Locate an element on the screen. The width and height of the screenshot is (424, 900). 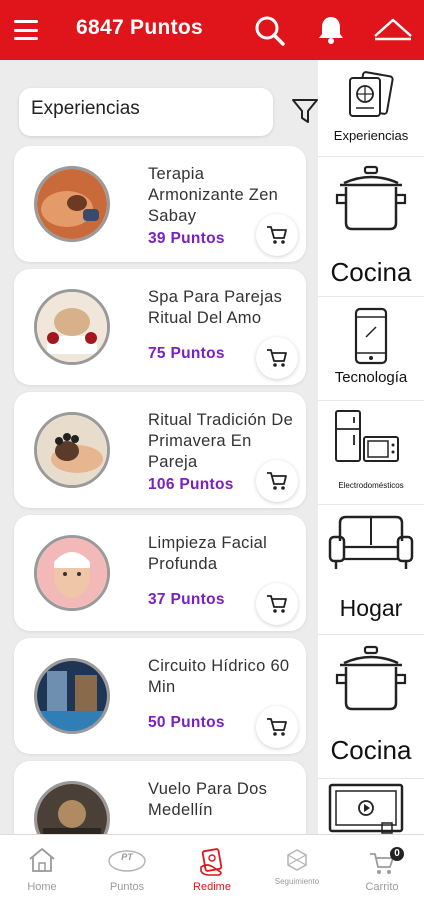
top-app-bar: 6847 Puntos is located at coordinates (212, 30).